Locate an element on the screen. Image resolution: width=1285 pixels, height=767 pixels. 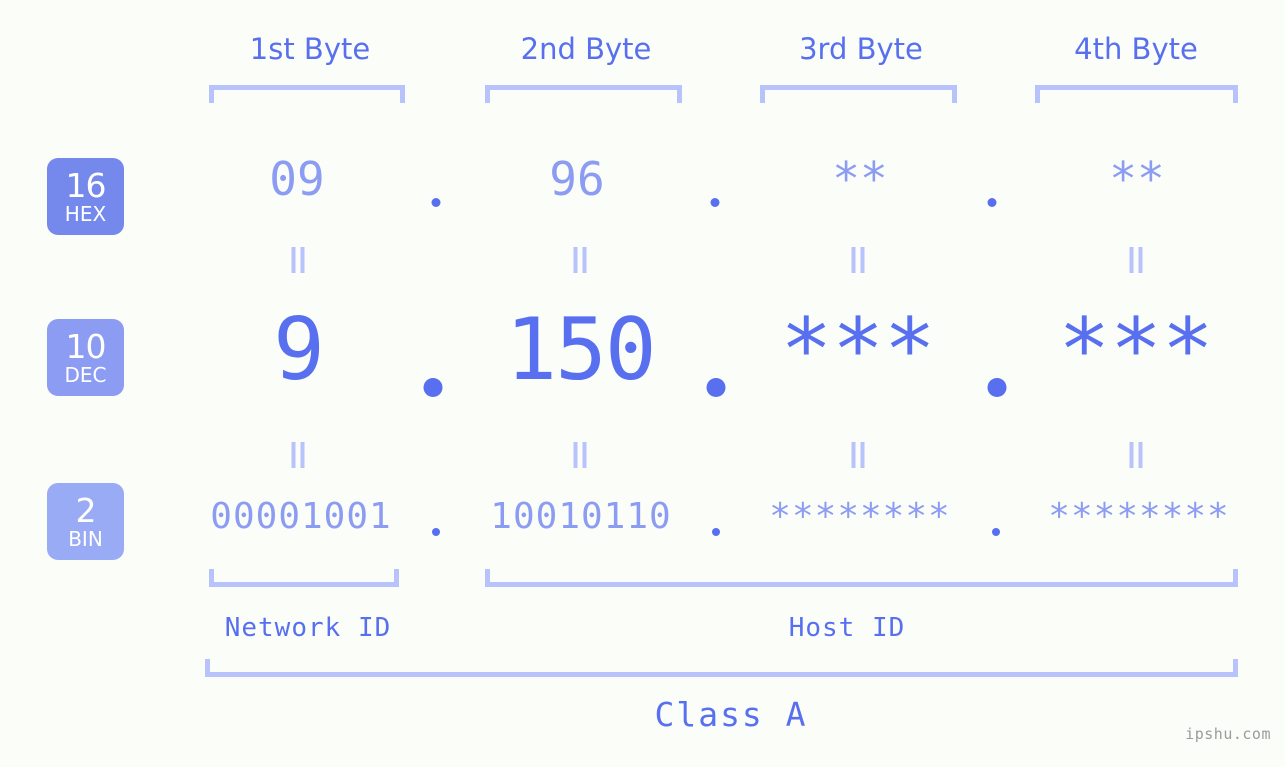
dec-byte-4-value: *** is located at coordinates (1136, 350).